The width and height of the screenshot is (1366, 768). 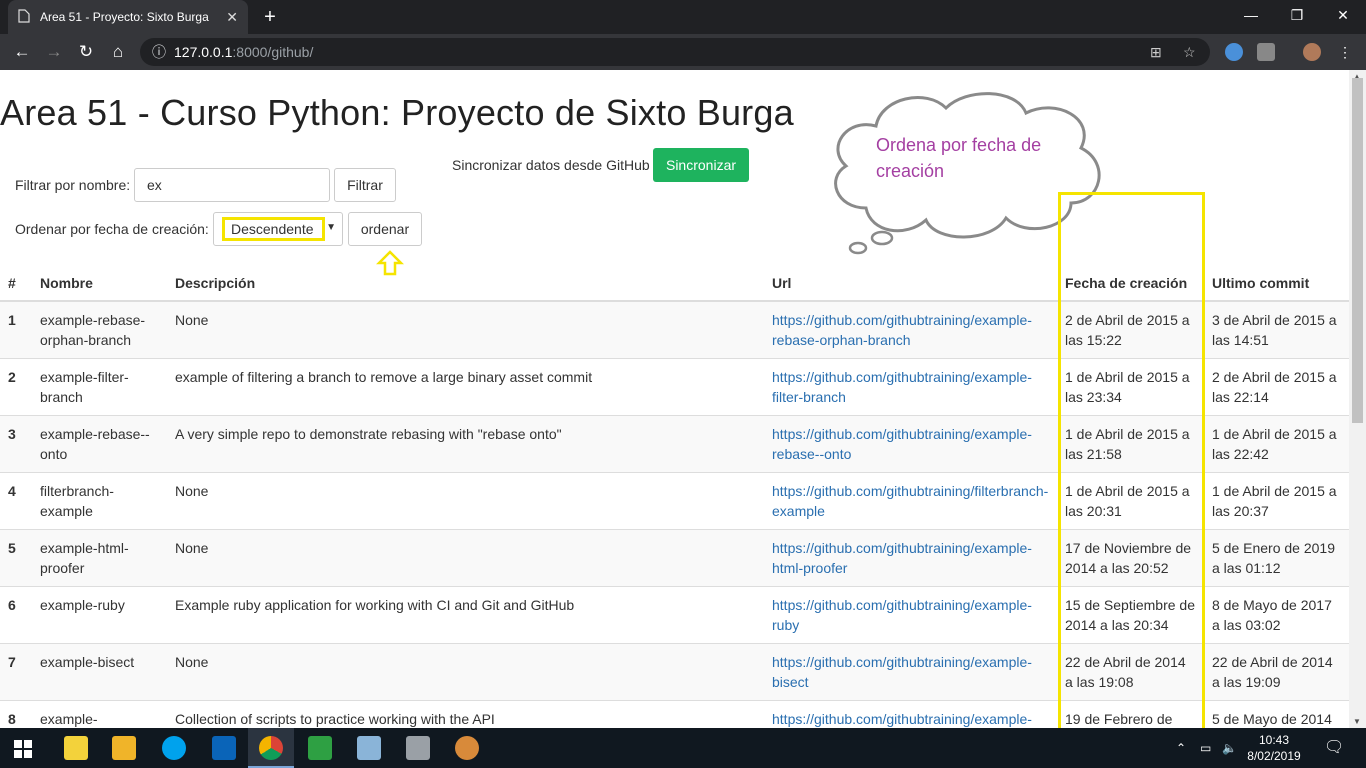 What do you see at coordinates (73, 185) in the screenshot?
I see `filter-label: Filtrar por nombre:` at bounding box center [73, 185].